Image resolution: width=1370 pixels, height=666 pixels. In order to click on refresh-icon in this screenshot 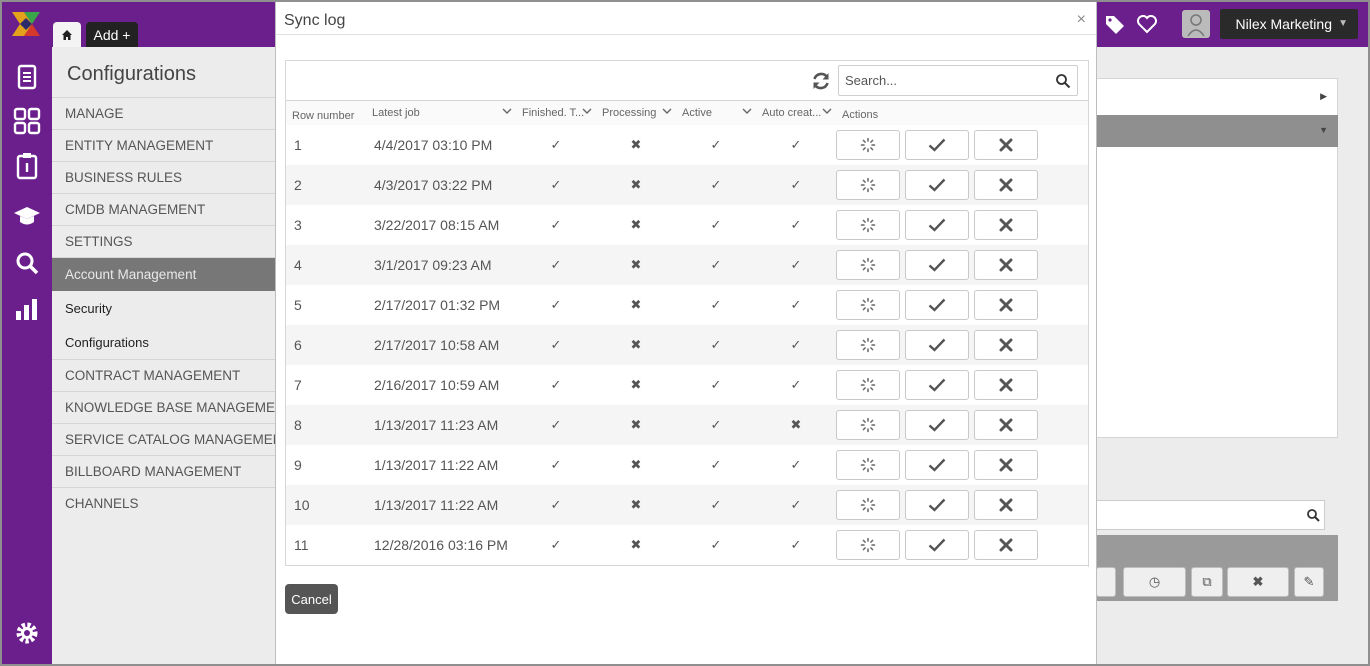, I will do `click(821, 81)`.